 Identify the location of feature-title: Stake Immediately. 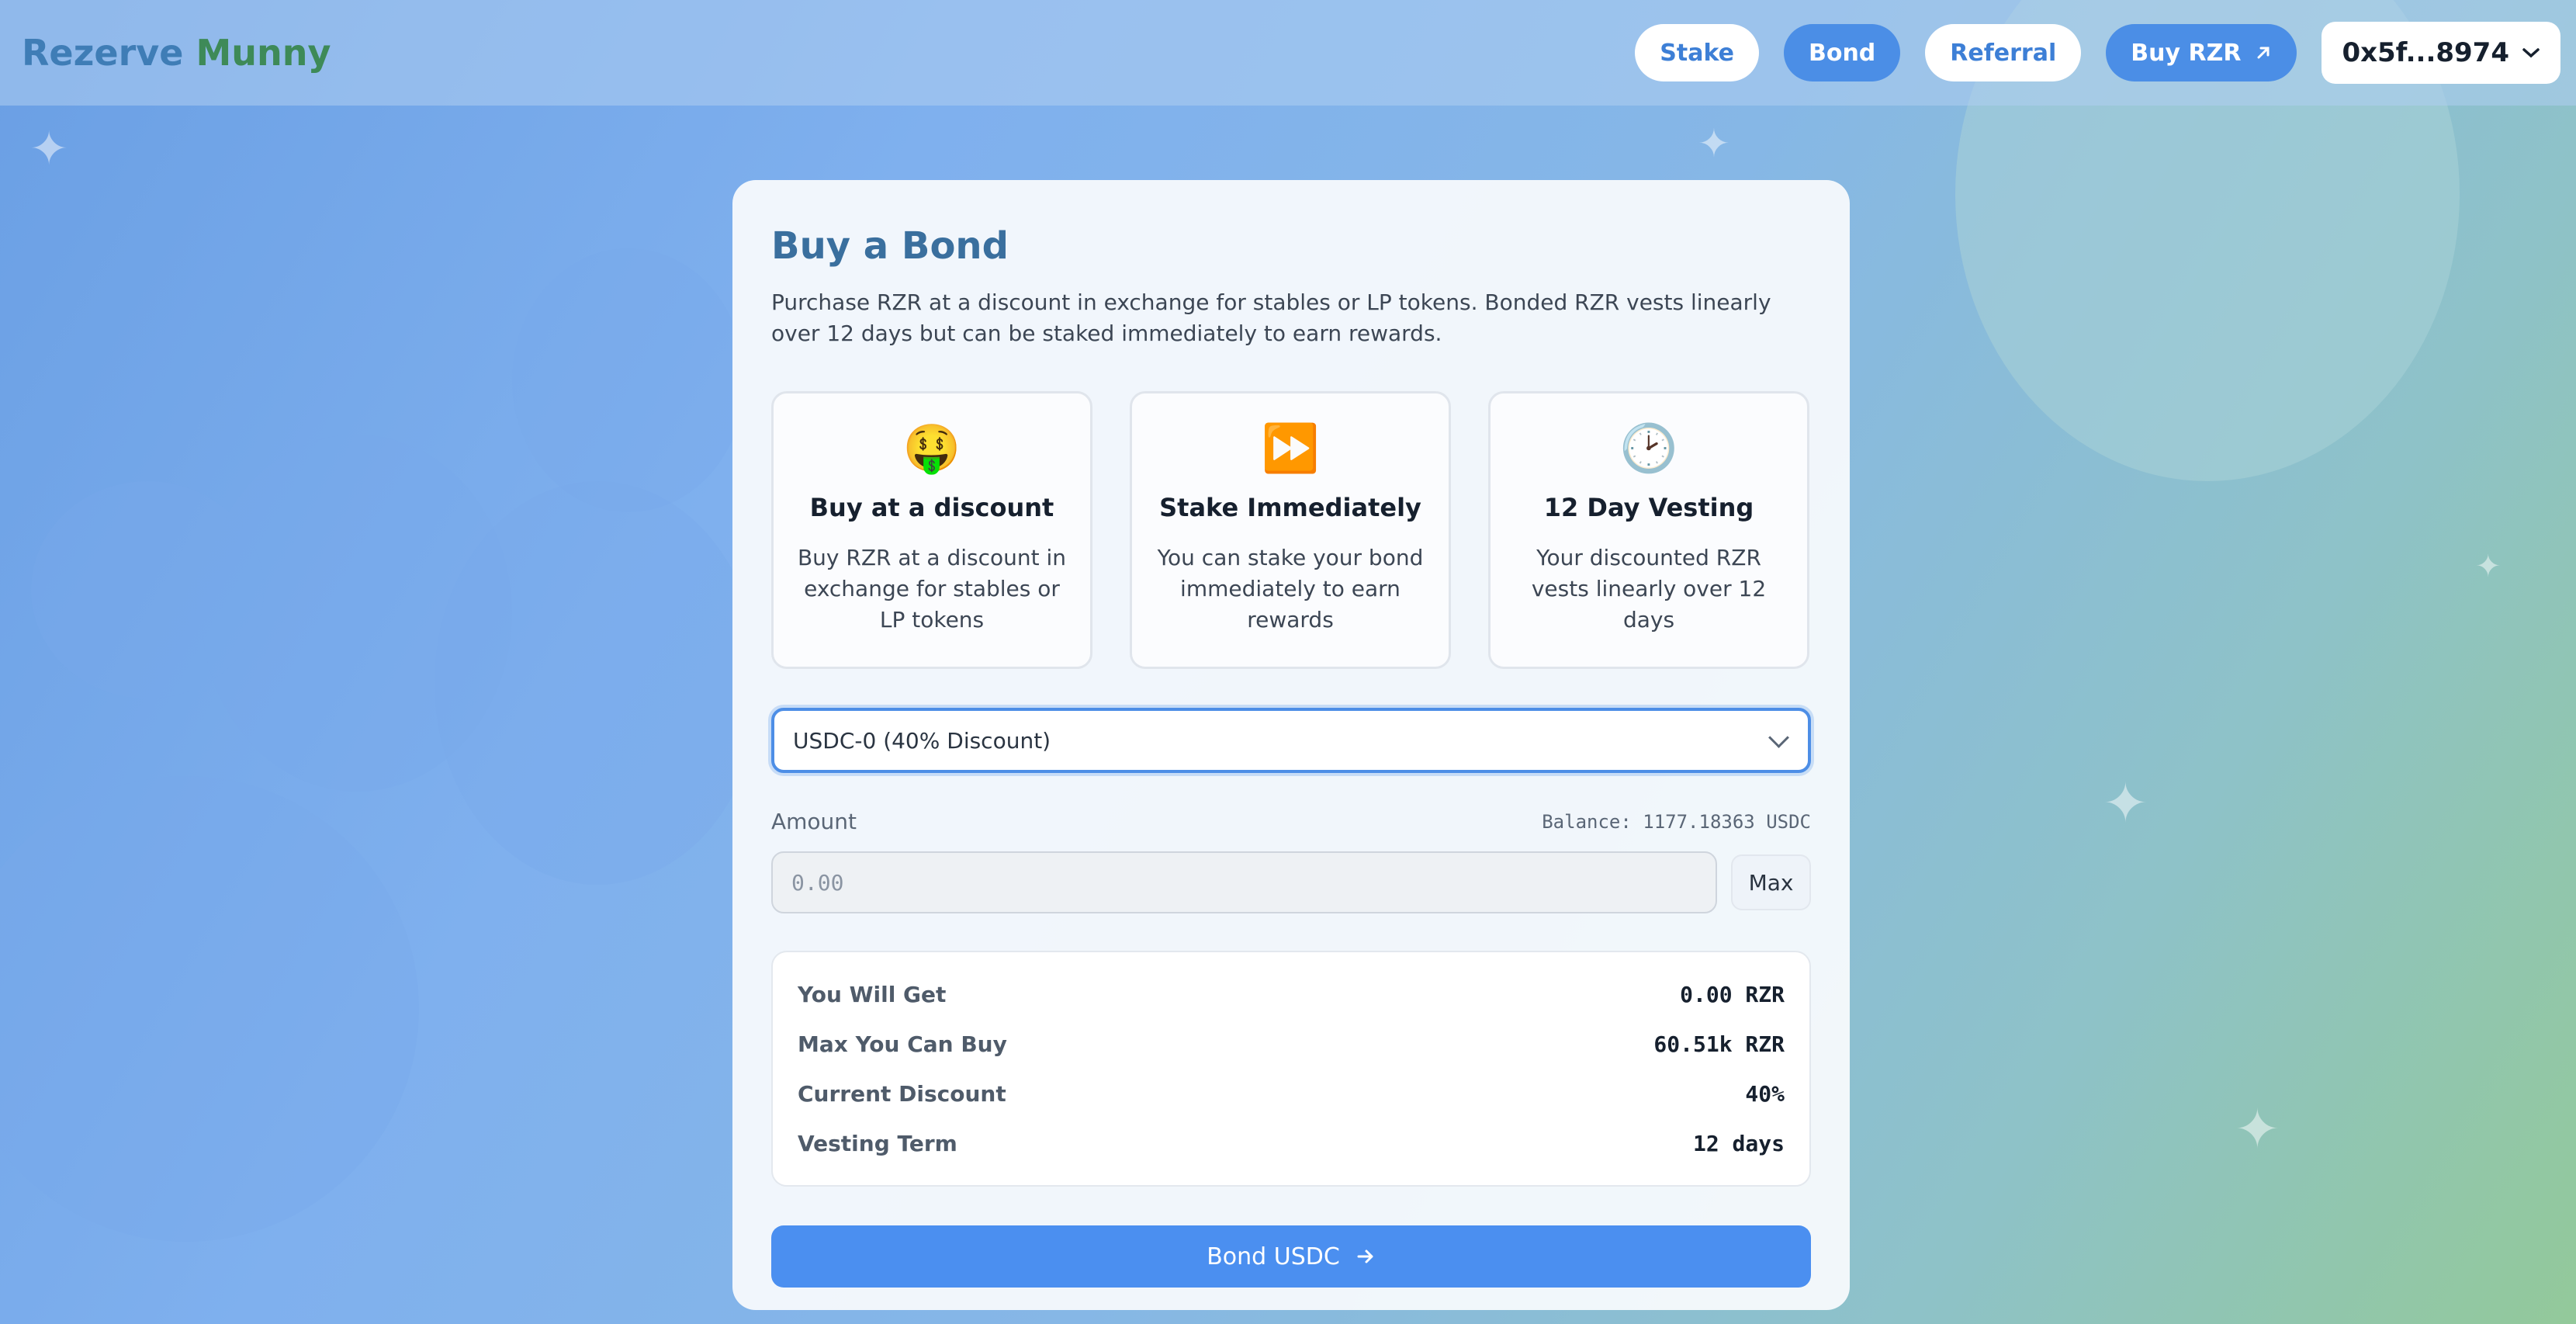
(1290, 507).